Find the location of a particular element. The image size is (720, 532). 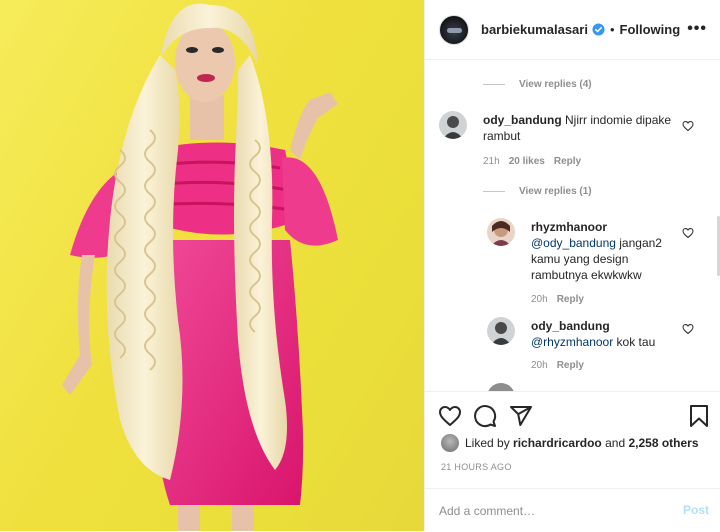

liker-username: richardricardoo is located at coordinates (557, 443).